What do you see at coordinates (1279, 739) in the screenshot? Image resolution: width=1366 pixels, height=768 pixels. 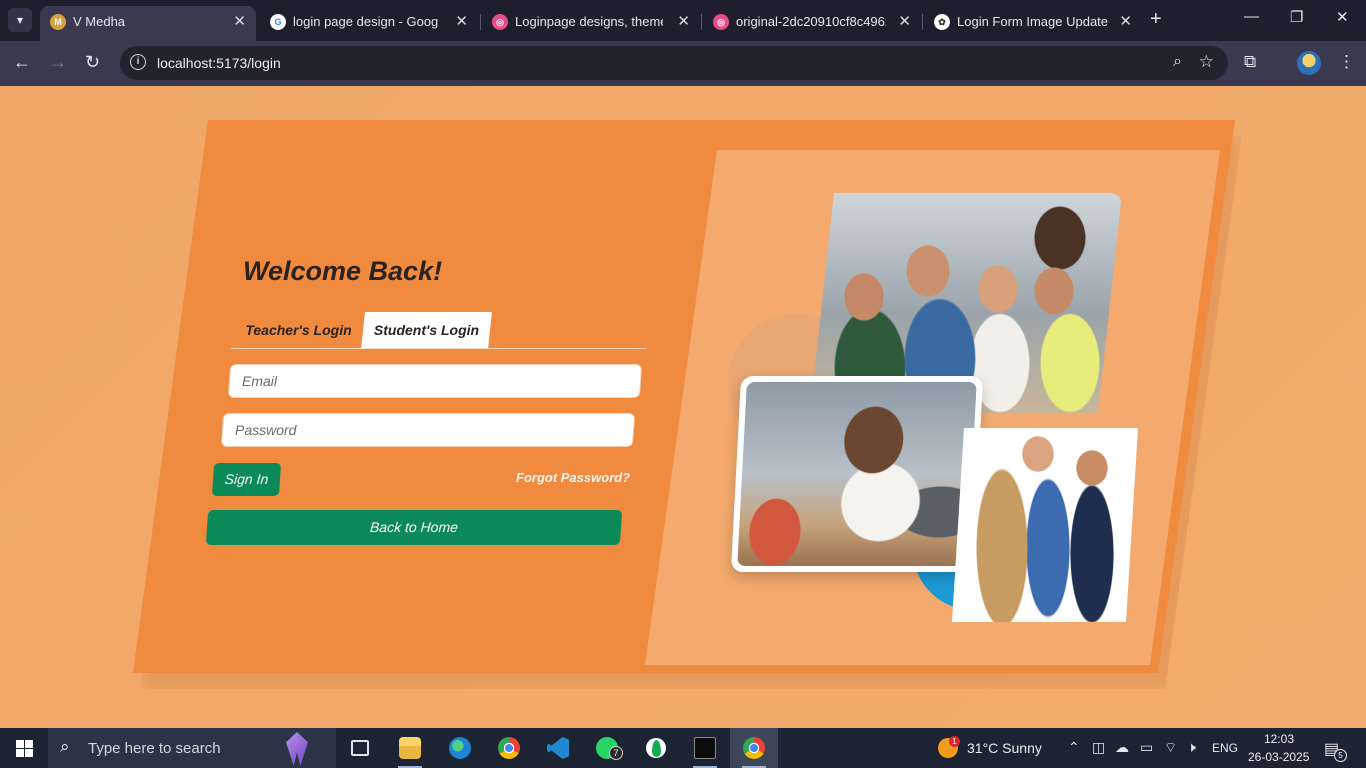 I see `clock-time: 12:03` at bounding box center [1279, 739].